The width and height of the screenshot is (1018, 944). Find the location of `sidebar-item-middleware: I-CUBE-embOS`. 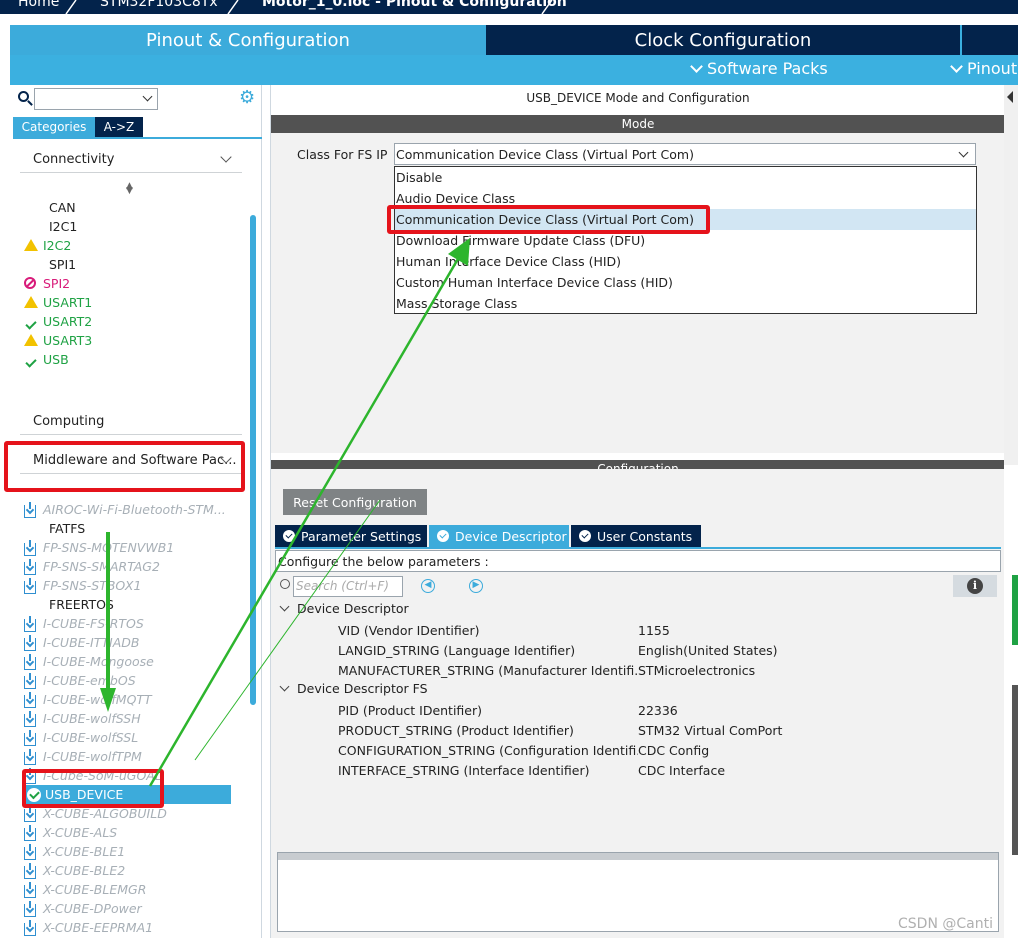

sidebar-item-middleware: I-CUBE-embOS is located at coordinates (80, 680).